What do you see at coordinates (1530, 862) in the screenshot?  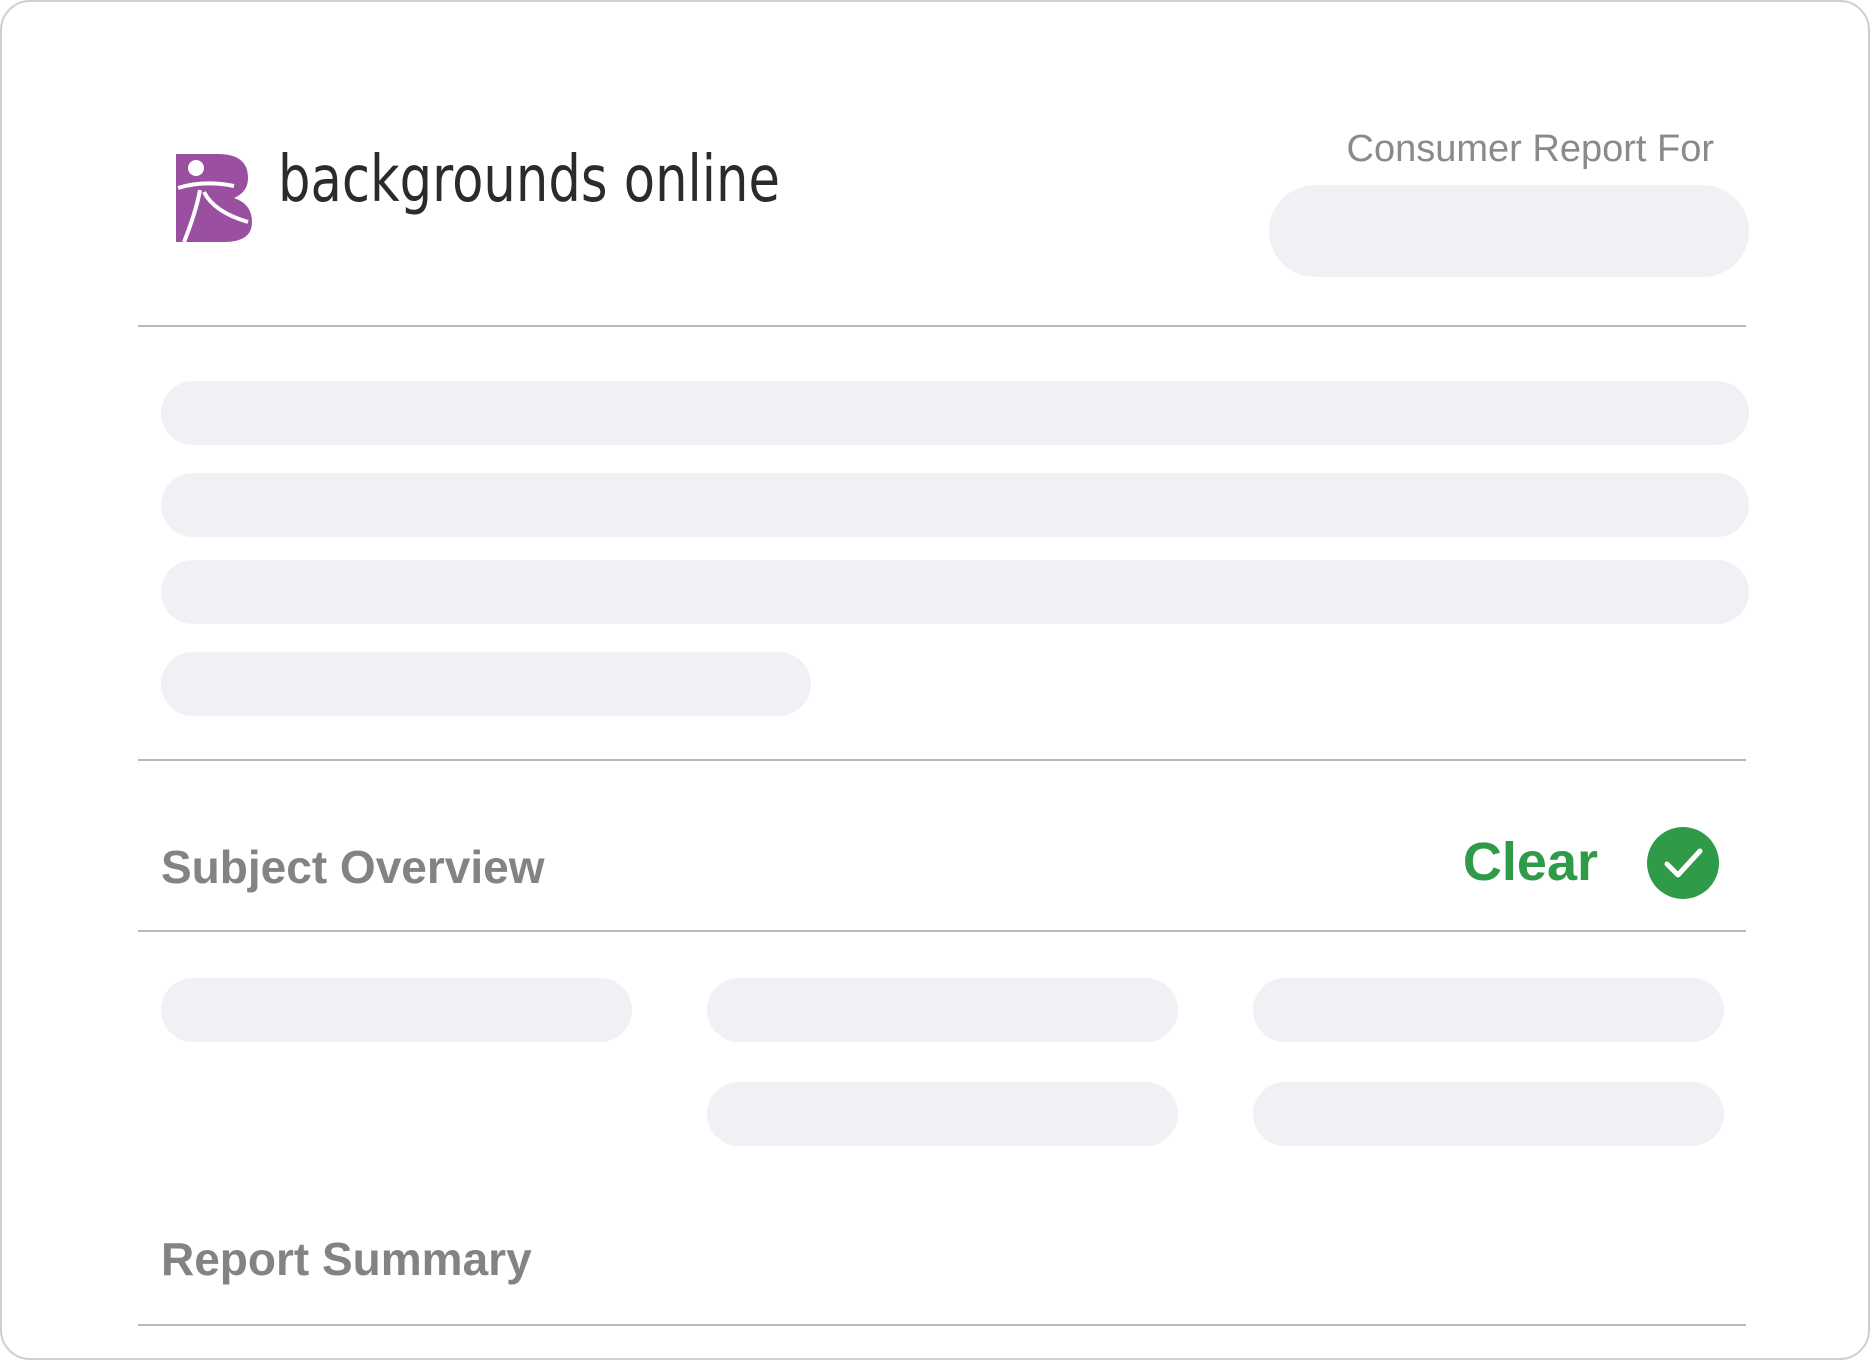 I see `status-badge: Clear` at bounding box center [1530, 862].